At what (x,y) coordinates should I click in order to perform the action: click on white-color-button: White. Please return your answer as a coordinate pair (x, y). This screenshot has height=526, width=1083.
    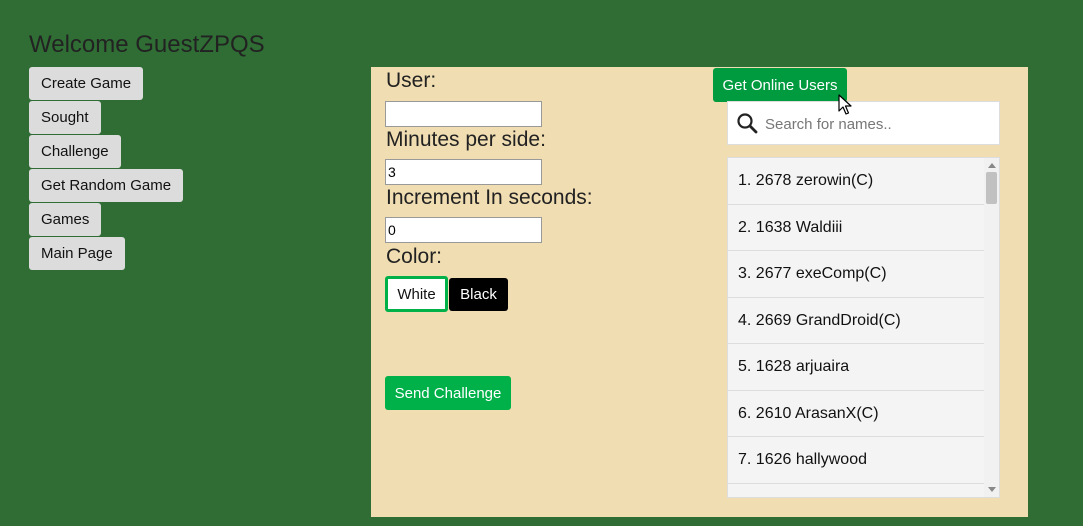
    Looking at the image, I should click on (416, 294).